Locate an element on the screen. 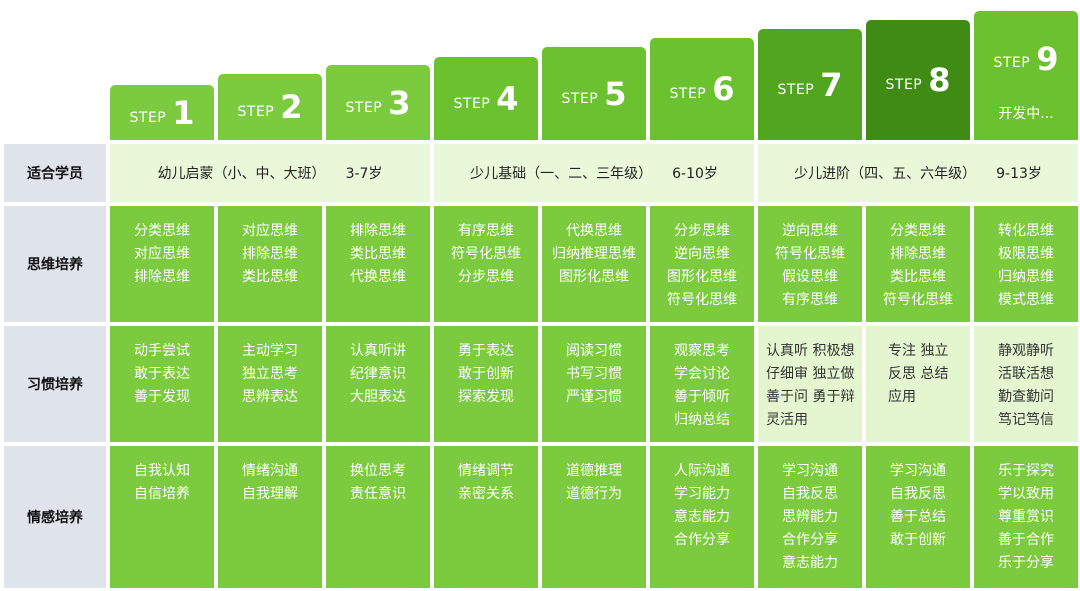 This screenshot has height=591, width=1080. emotion-cell: 学习沟通 自我反思 思辨能力 合作分享 意志能力 is located at coordinates (810, 517).